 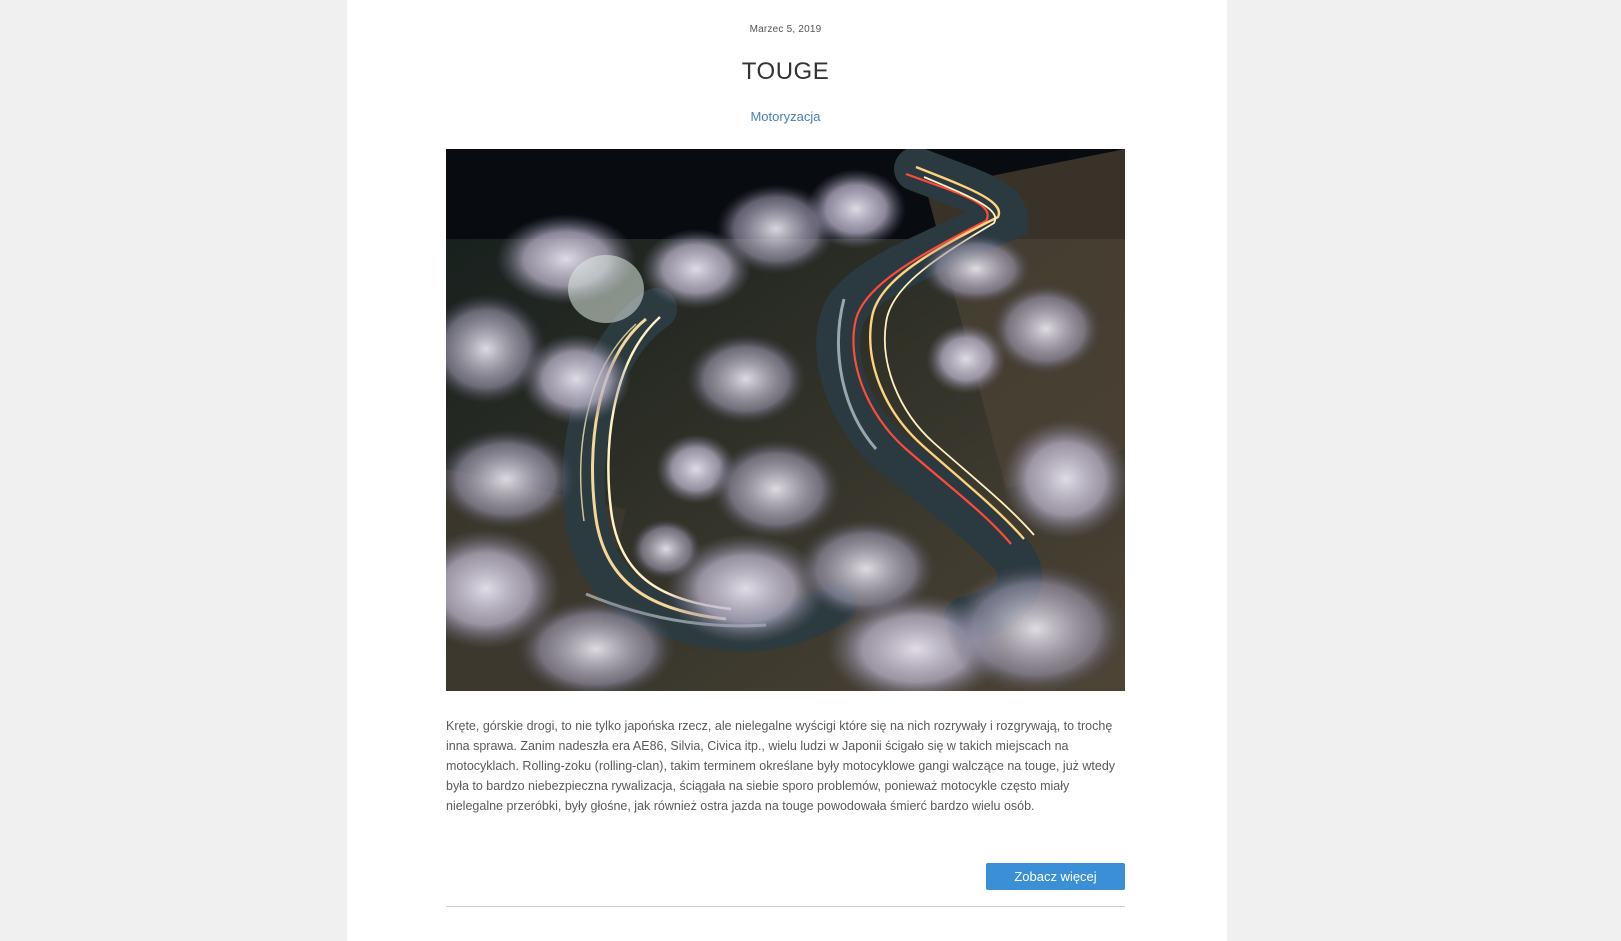 I want to click on read-more-button: Zobacz więcej, so click(x=1055, y=876).